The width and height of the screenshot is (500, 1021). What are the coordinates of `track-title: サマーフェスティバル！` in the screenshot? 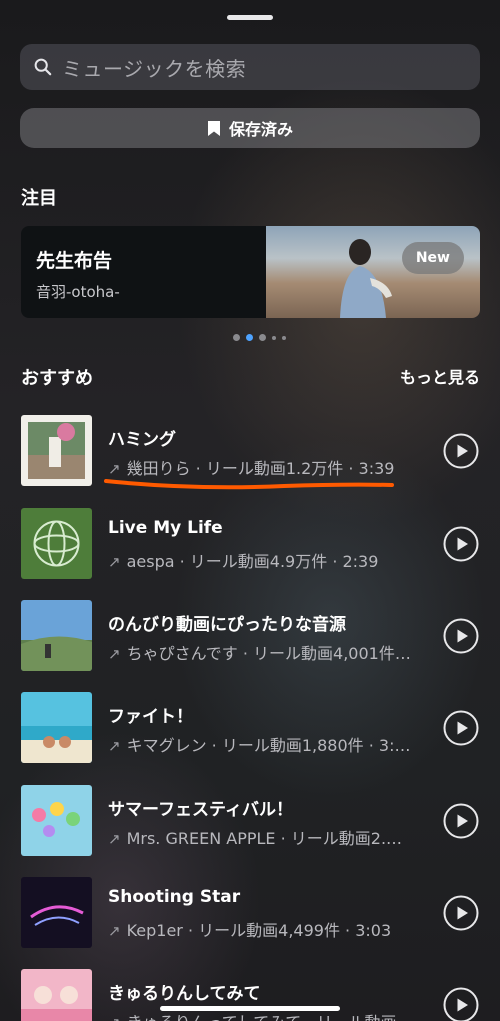 It's located at (200, 810).